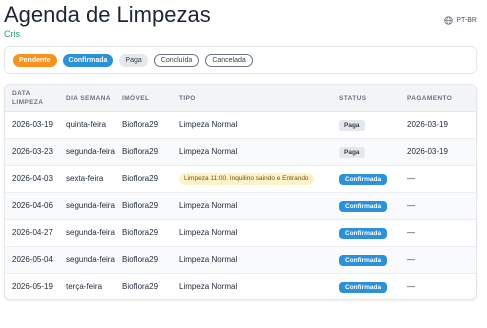 Image resolution: width=487 pixels, height=328 pixels. I want to click on cell-weekday: sexta-feira, so click(85, 178).